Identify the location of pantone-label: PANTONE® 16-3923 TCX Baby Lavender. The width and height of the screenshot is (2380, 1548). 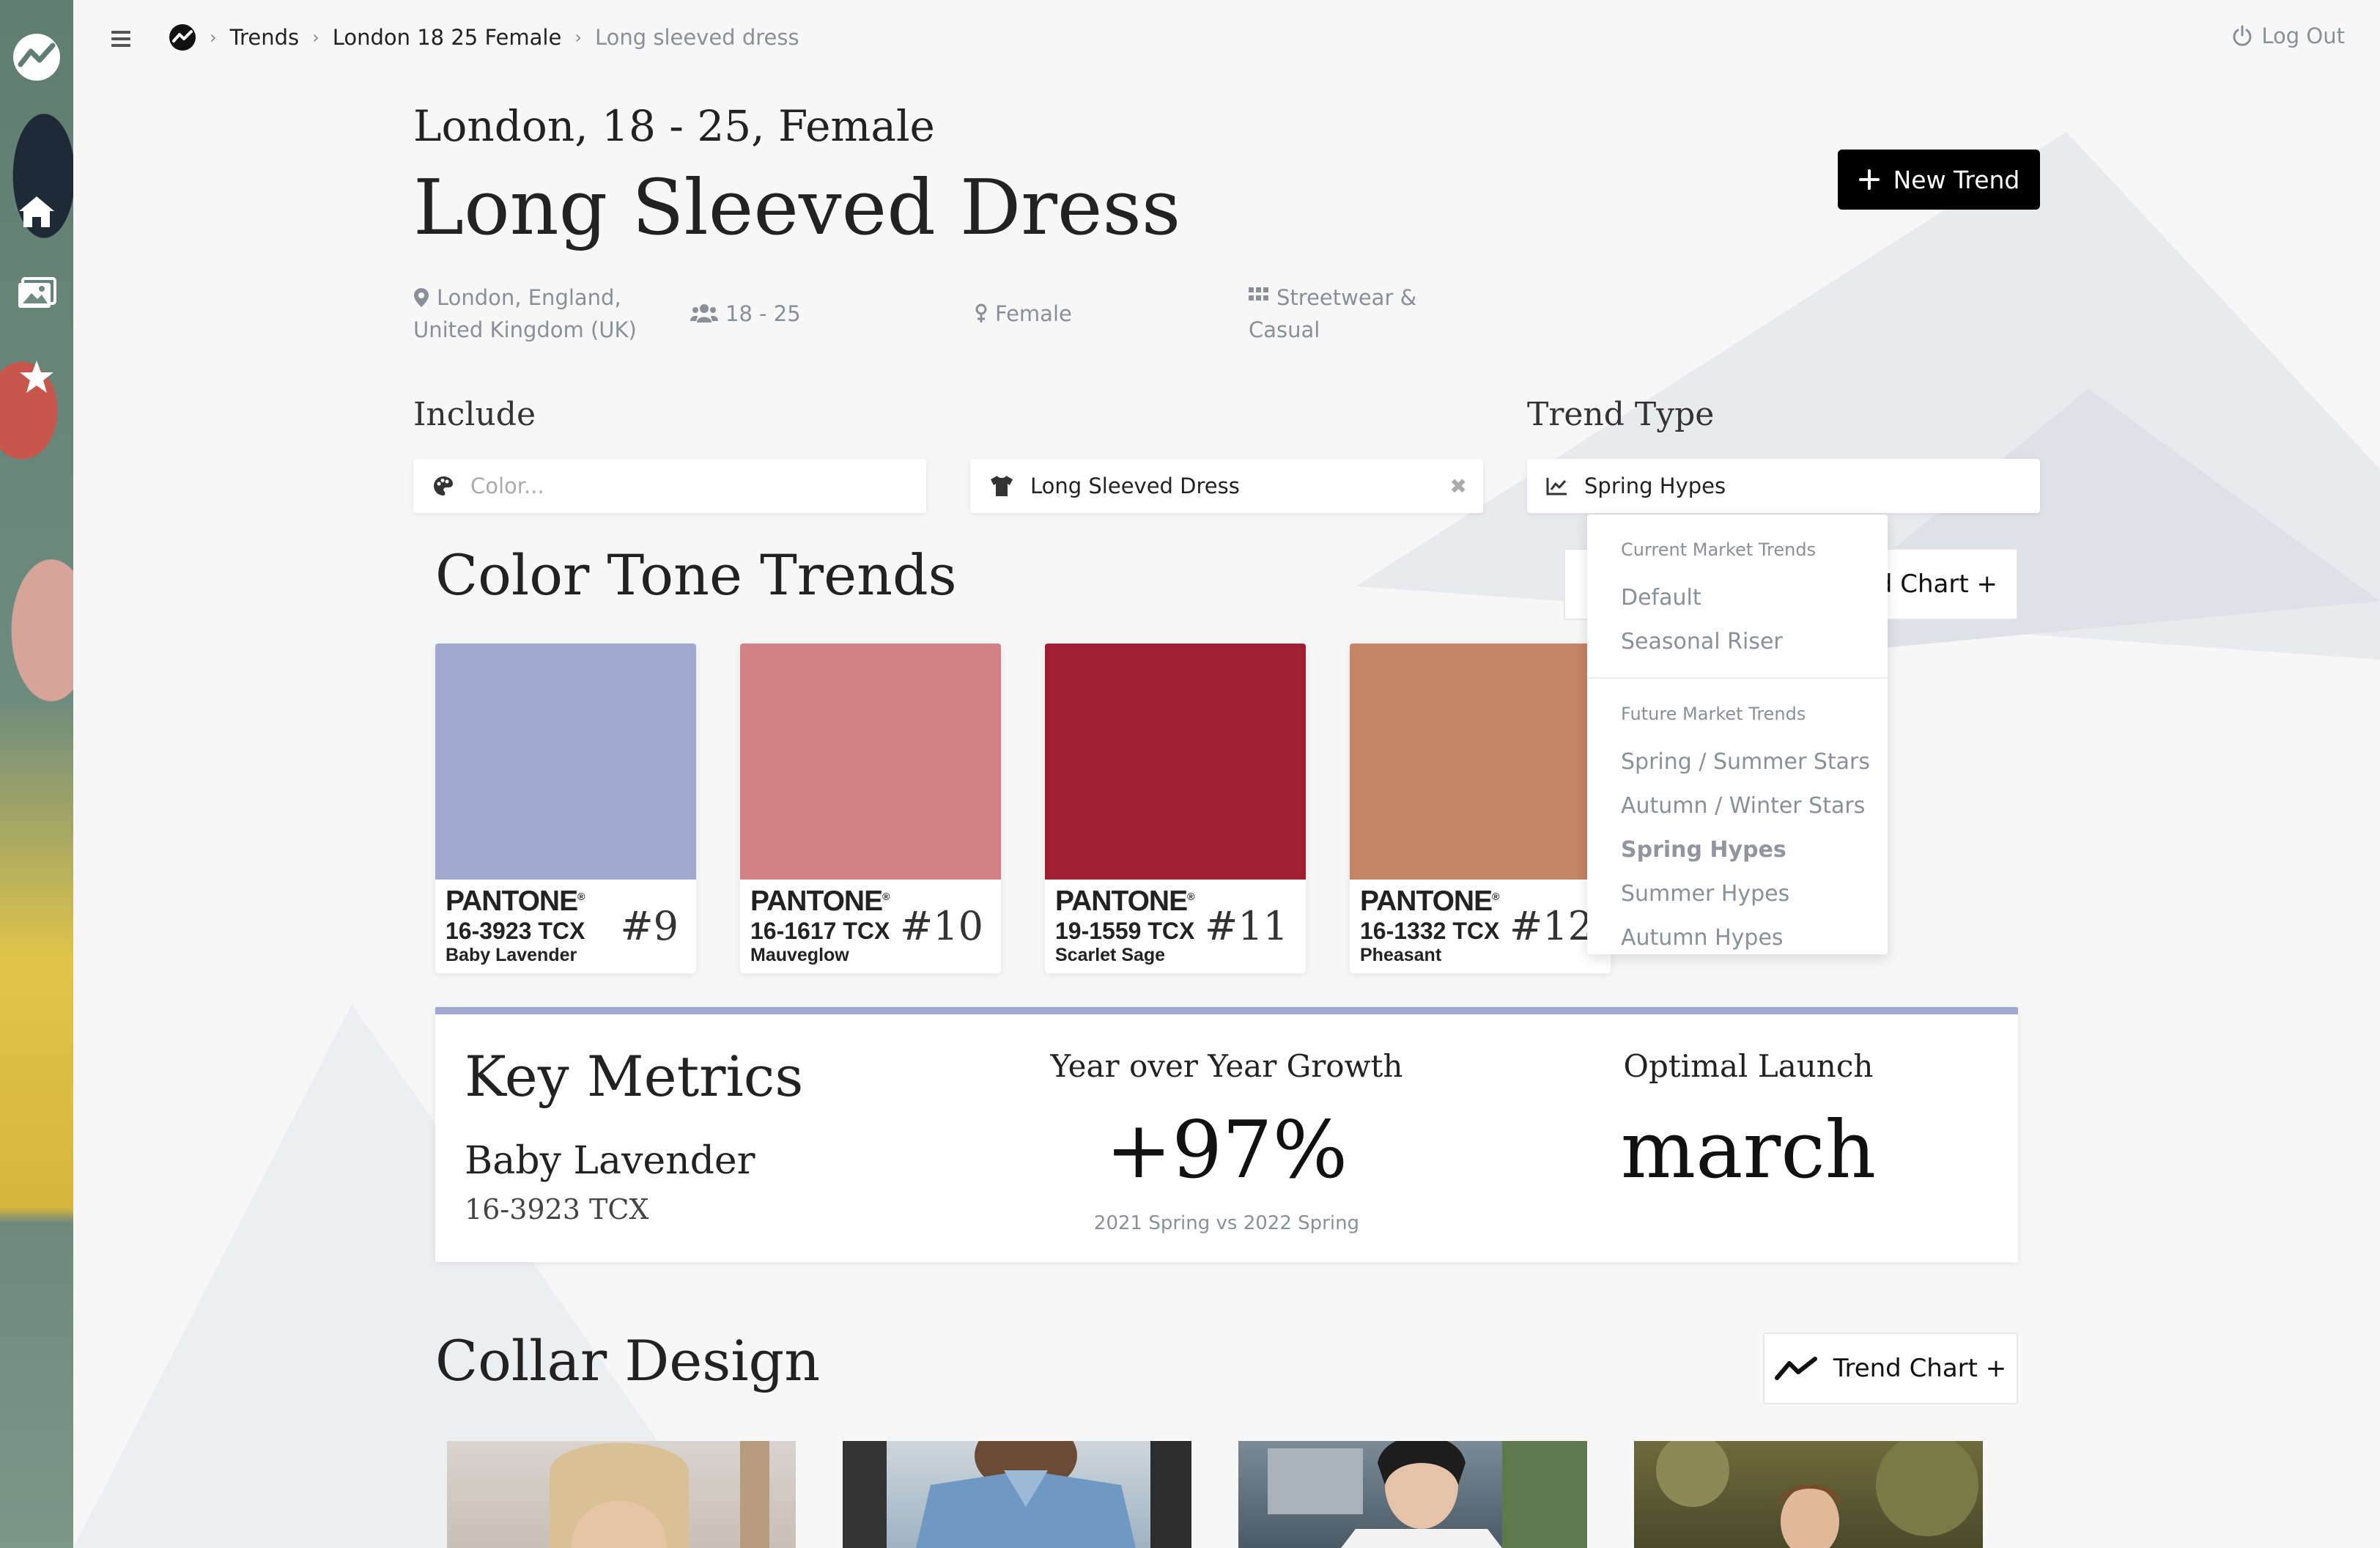
(515, 925).